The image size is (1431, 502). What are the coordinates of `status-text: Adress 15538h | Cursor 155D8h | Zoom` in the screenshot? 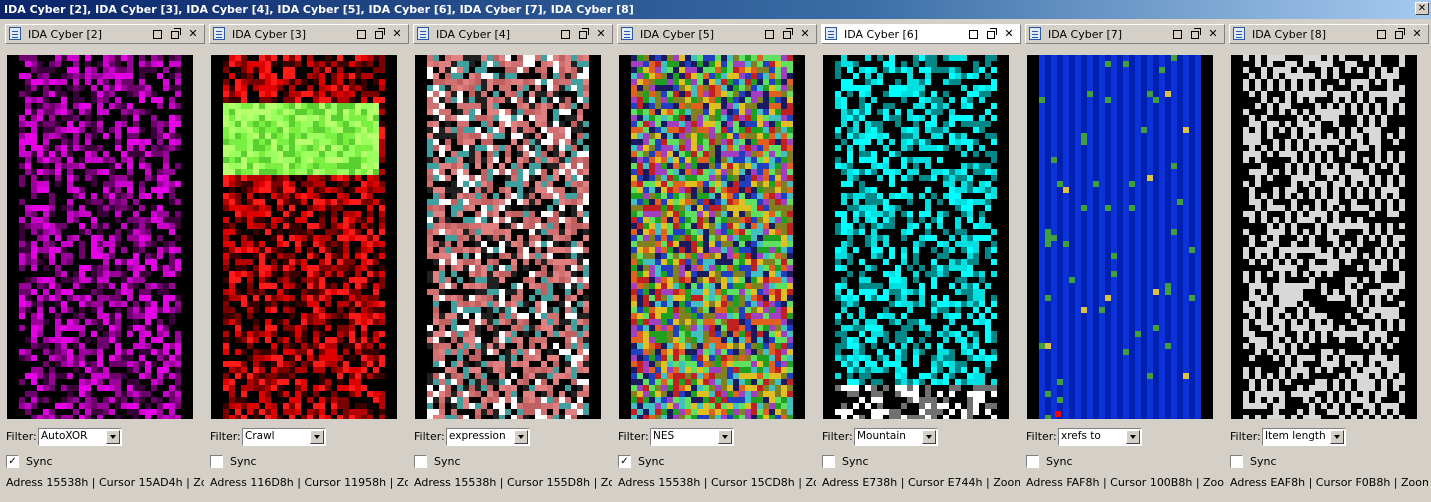 It's located at (513, 482).